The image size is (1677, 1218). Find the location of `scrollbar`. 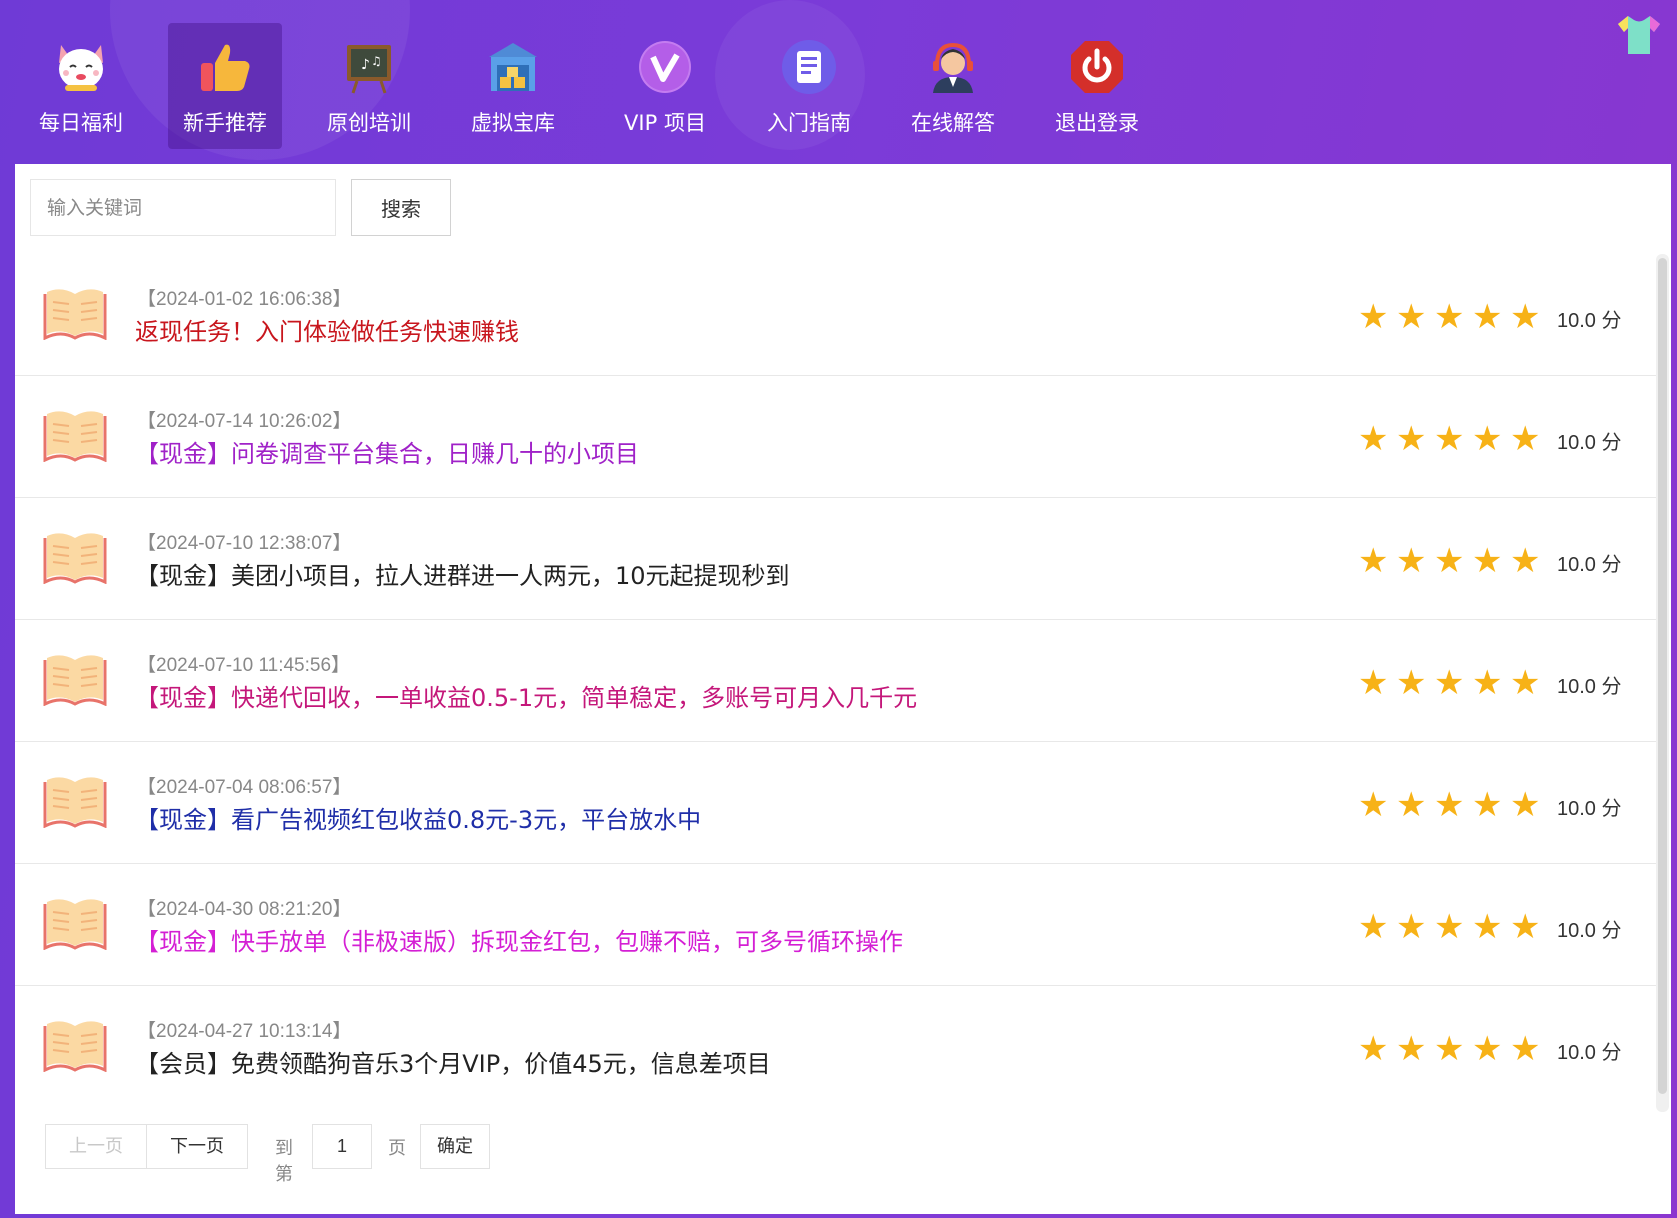

scrollbar is located at coordinates (1662, 683).